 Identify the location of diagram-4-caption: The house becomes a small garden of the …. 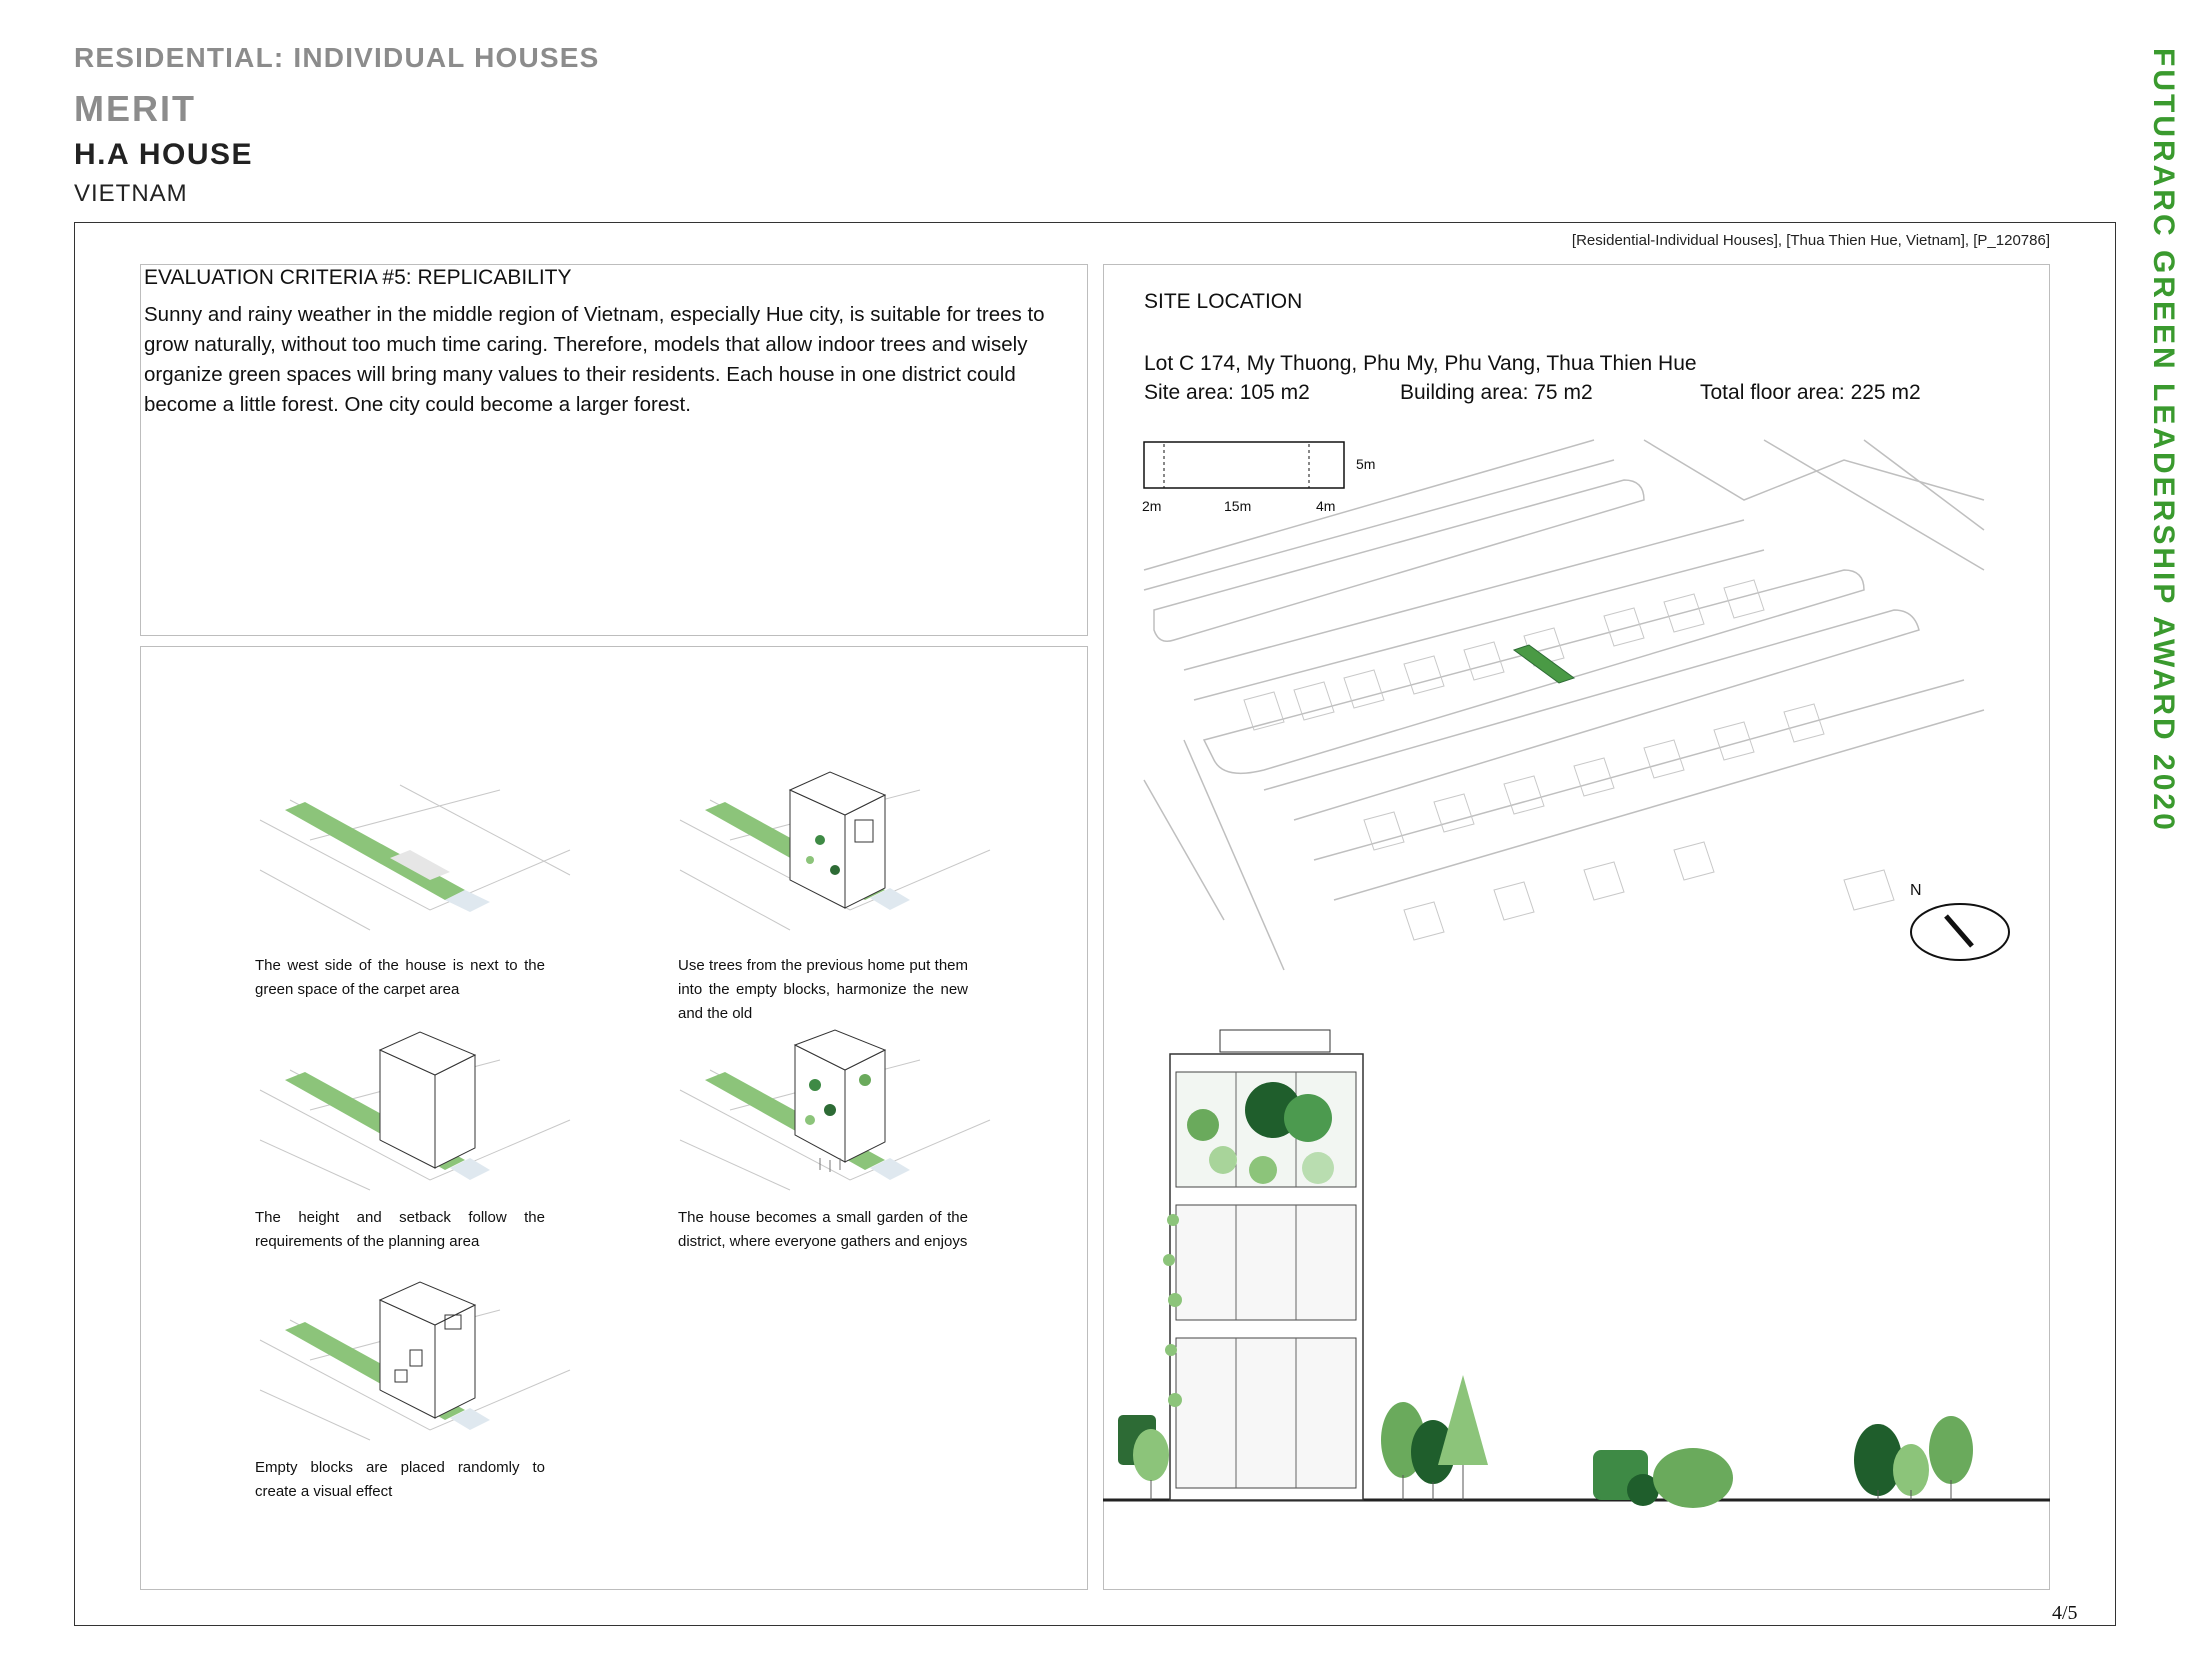
(823, 1229).